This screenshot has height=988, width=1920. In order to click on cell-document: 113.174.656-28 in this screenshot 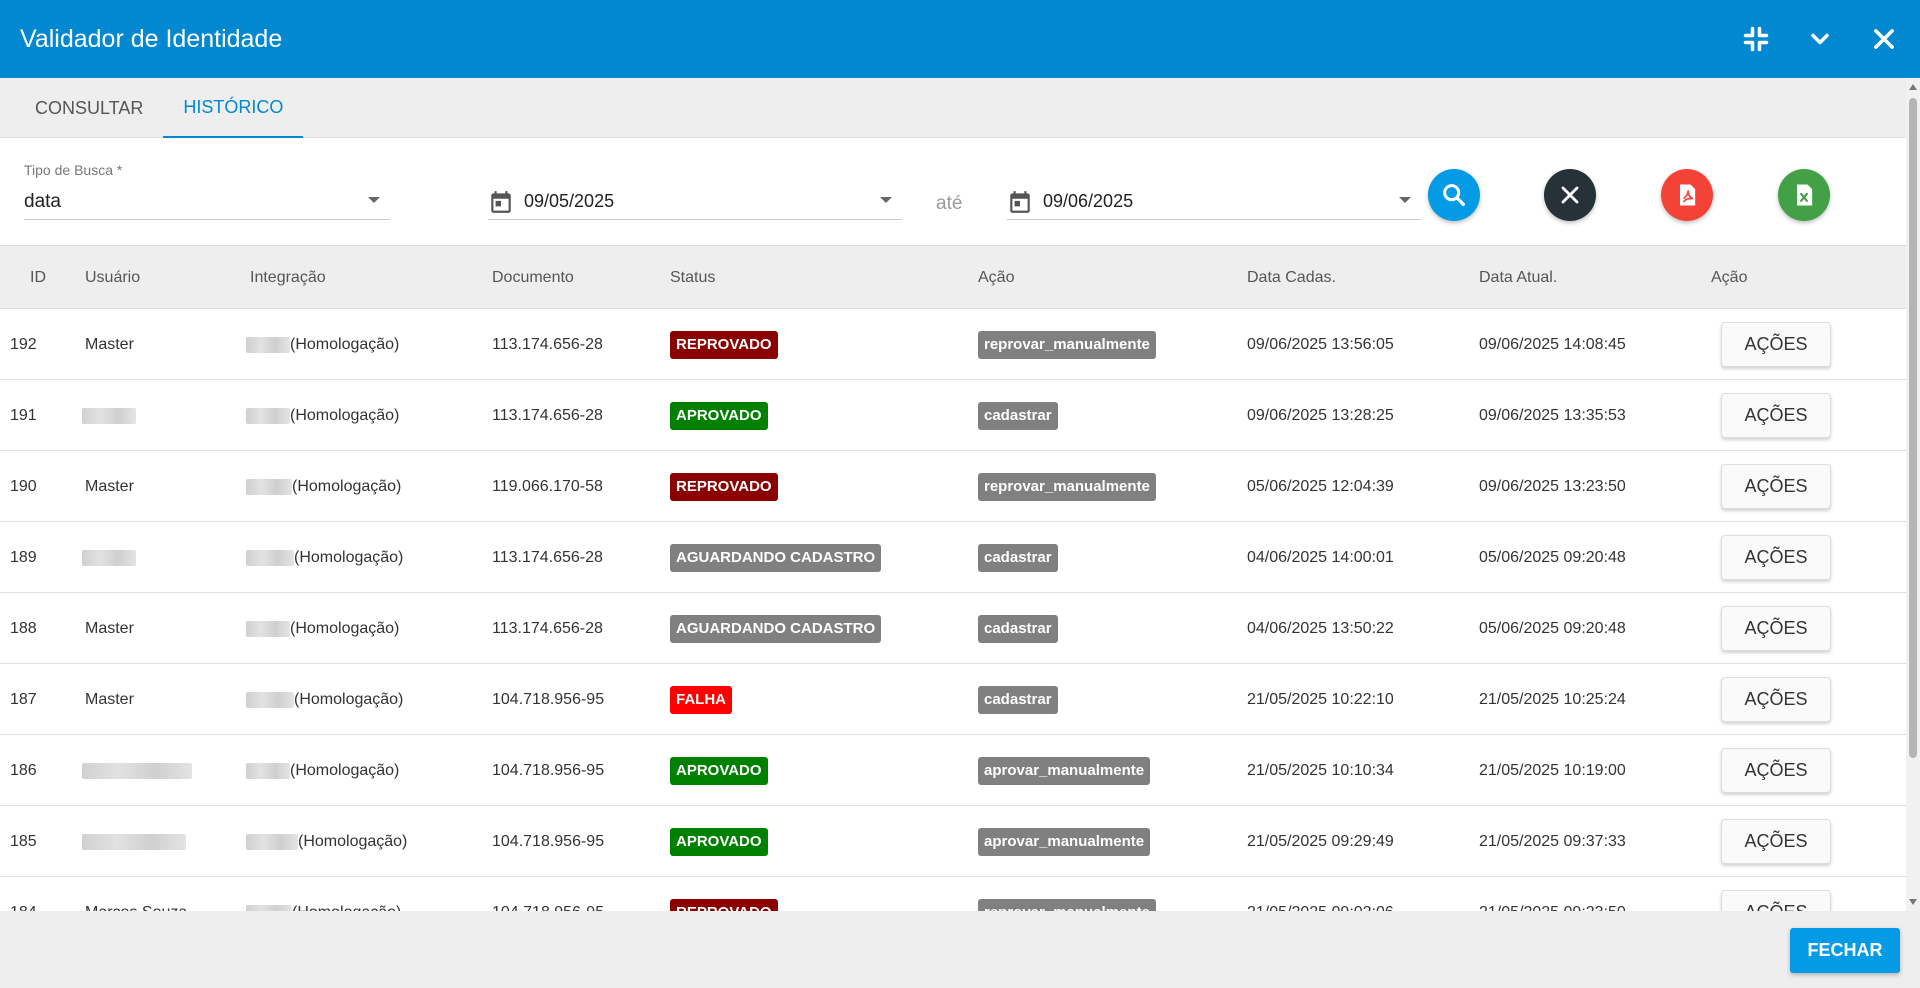, I will do `click(547, 344)`.